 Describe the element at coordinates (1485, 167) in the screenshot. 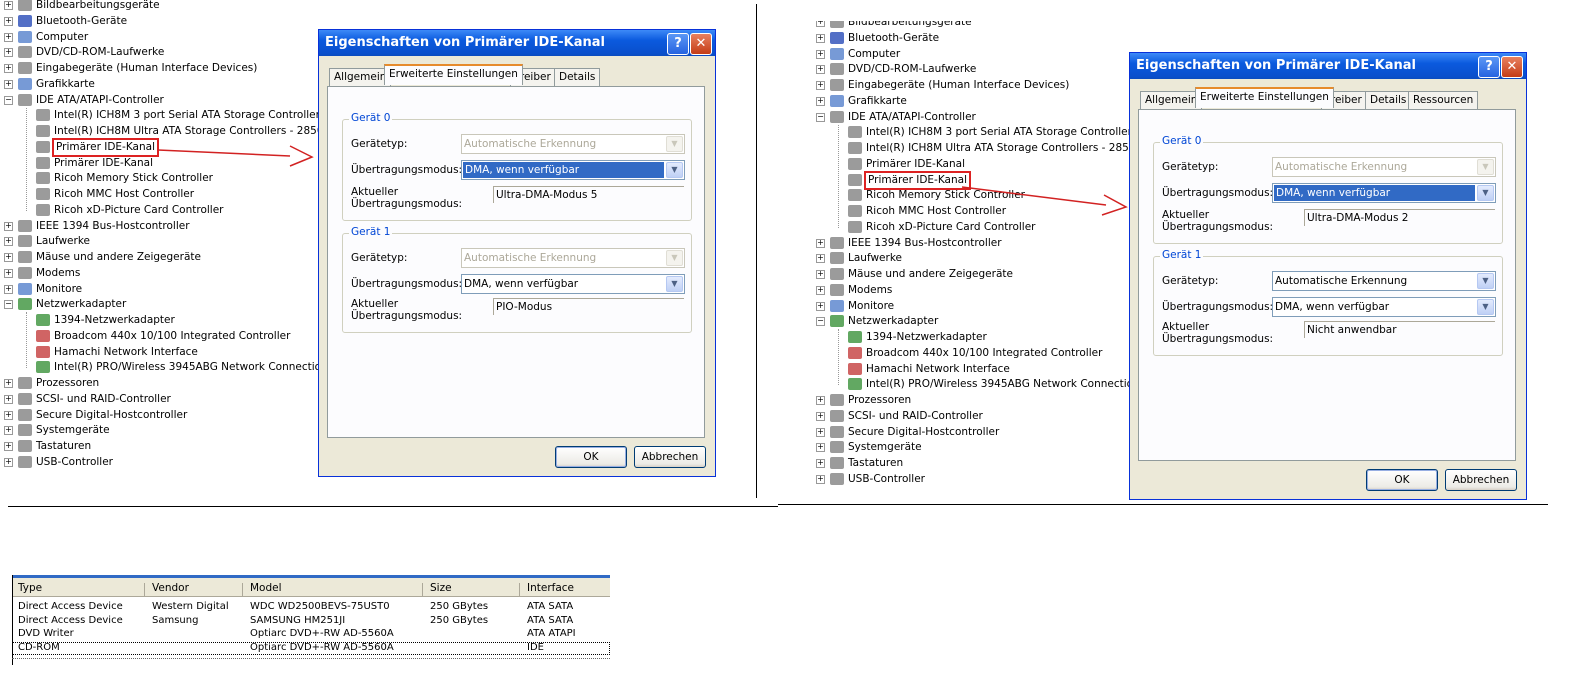

I see `chevron-down-icon: ▼` at that location.